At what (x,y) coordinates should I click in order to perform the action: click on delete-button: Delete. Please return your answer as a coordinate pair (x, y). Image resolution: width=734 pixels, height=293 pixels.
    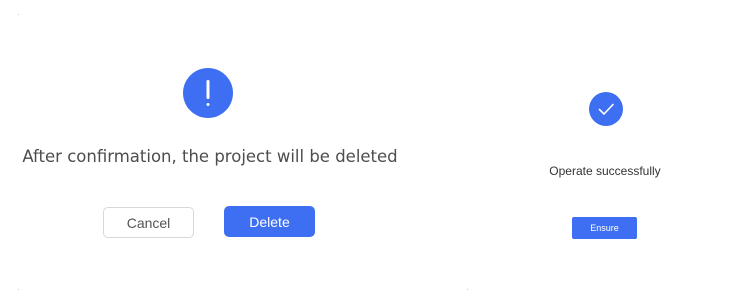
    Looking at the image, I should click on (269, 221).